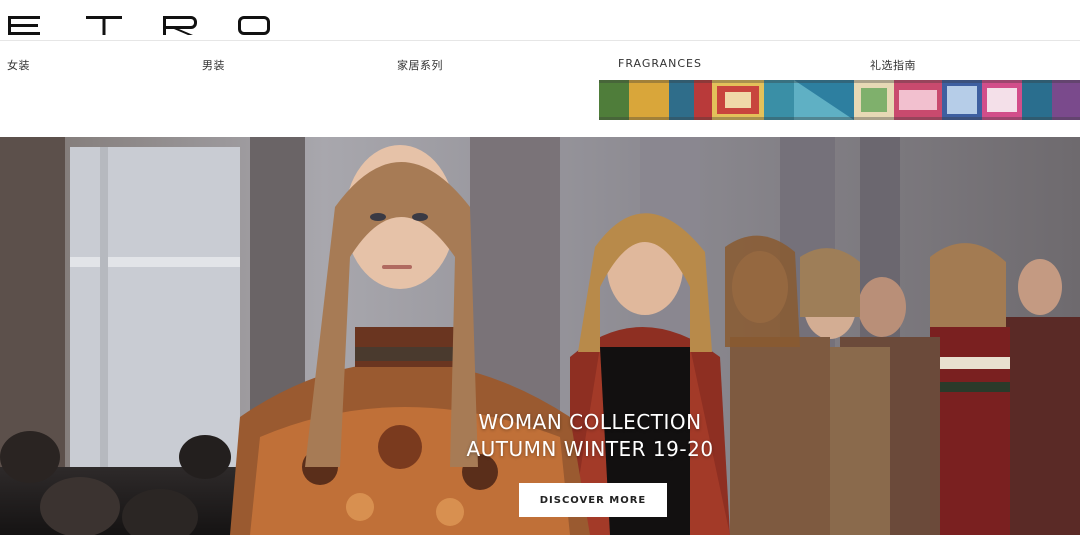 The width and height of the screenshot is (1080, 535). What do you see at coordinates (839, 100) in the screenshot?
I see `scarf-promo-image` at bounding box center [839, 100].